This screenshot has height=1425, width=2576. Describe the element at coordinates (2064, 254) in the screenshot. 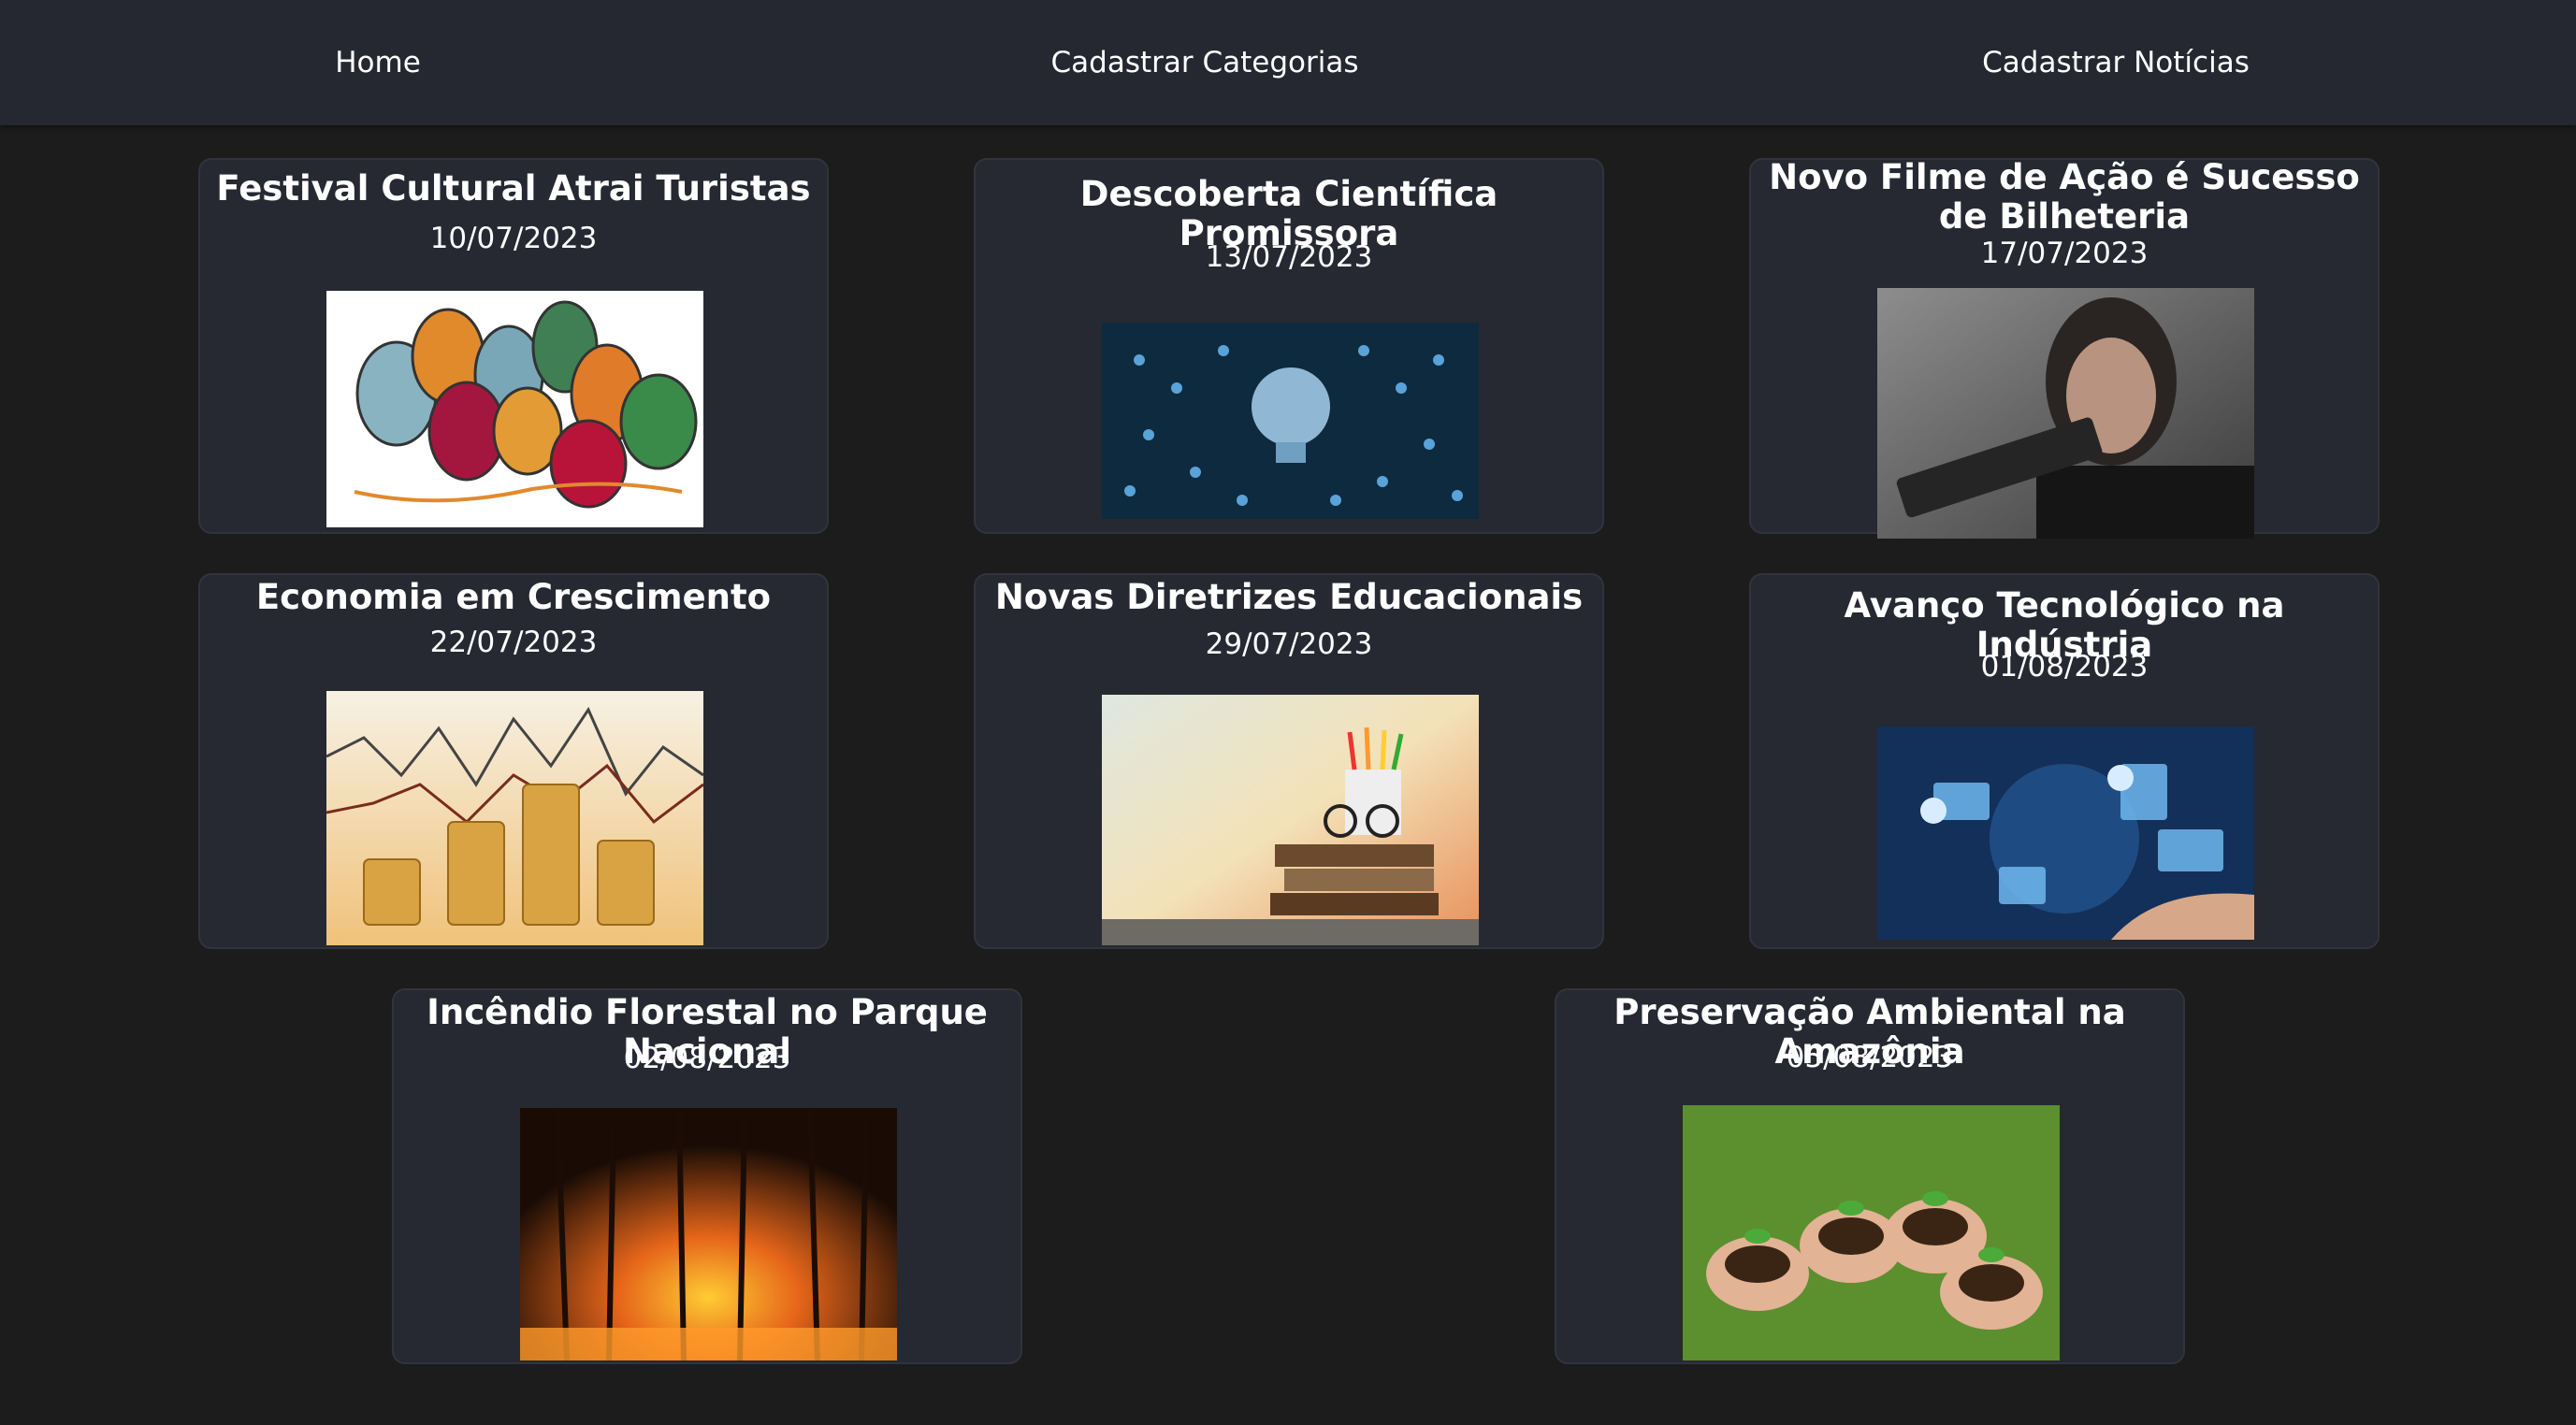

I see `news-date: 17/07/2023` at that location.